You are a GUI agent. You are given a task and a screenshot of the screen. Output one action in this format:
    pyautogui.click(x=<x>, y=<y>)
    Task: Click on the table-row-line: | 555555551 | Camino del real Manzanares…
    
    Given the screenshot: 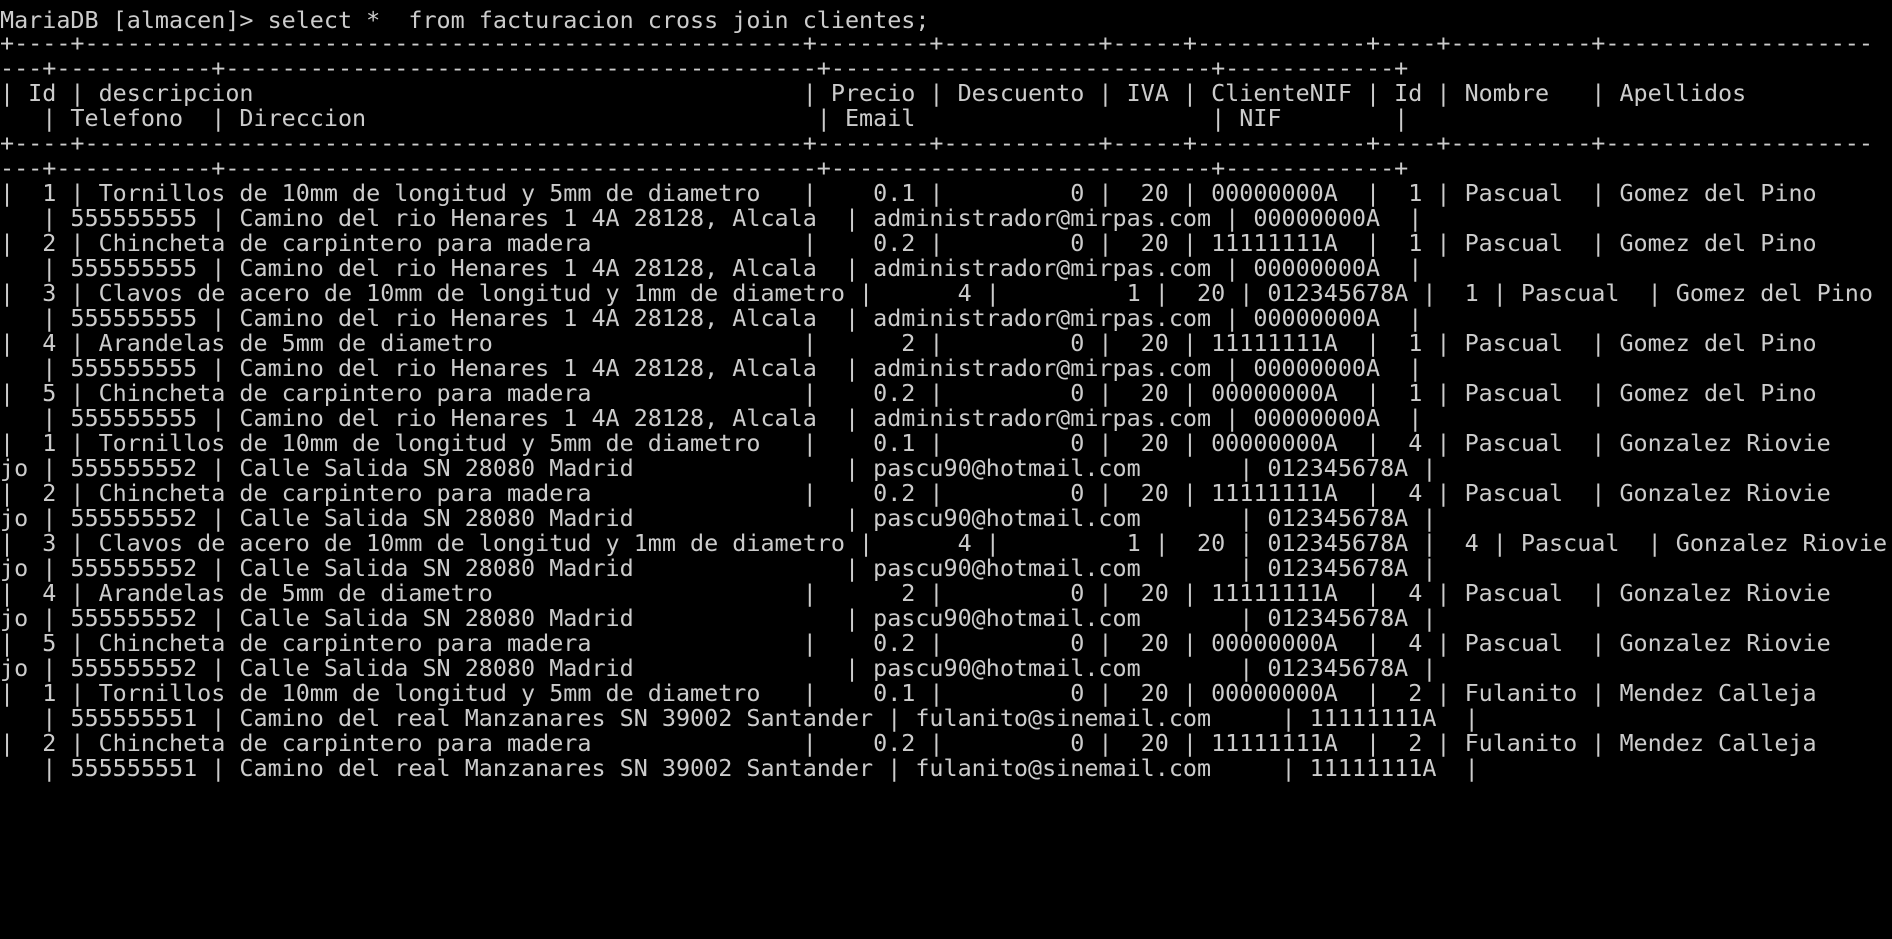 What is the action you would take?
    pyautogui.click(x=739, y=768)
    